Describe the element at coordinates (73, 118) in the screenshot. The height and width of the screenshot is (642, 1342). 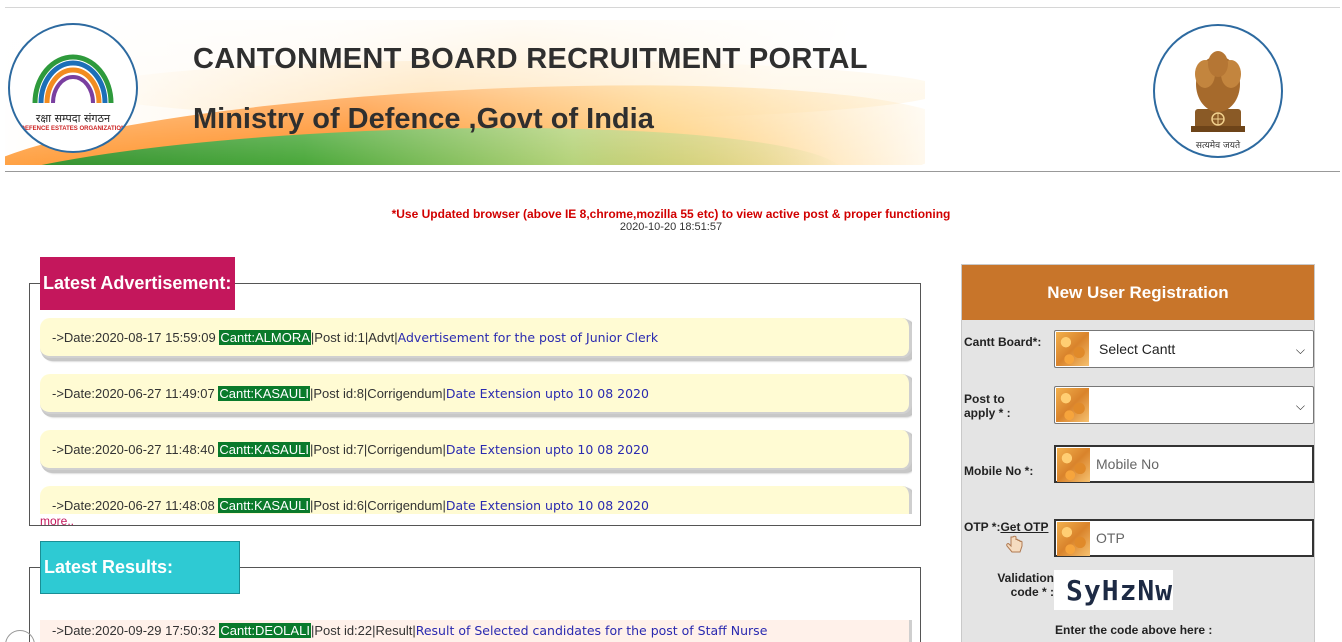
I see `logo-hindi-text: रक्षा सम्पदा संगठन` at that location.